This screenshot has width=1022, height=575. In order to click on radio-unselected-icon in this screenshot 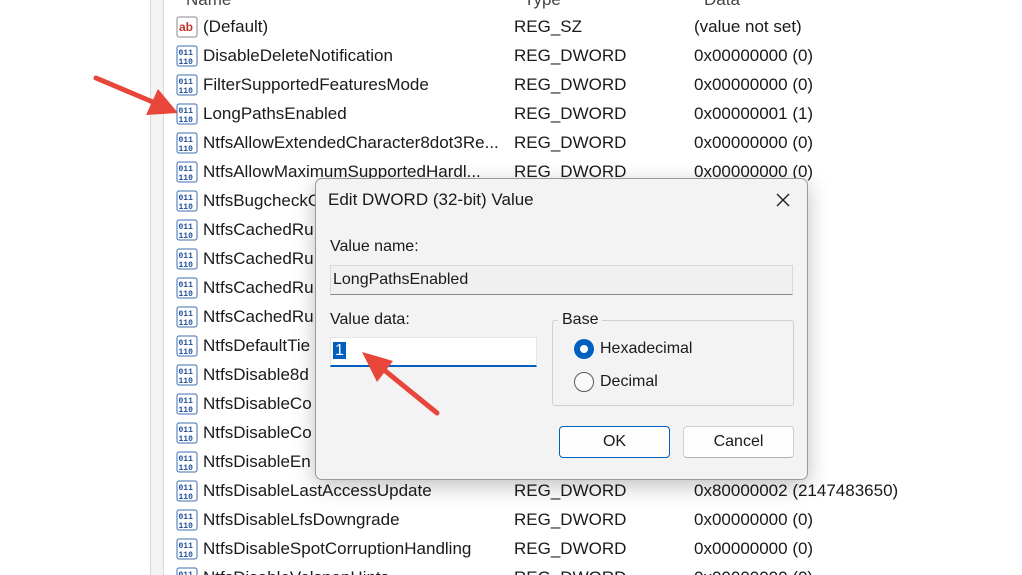, I will do `click(584, 382)`.